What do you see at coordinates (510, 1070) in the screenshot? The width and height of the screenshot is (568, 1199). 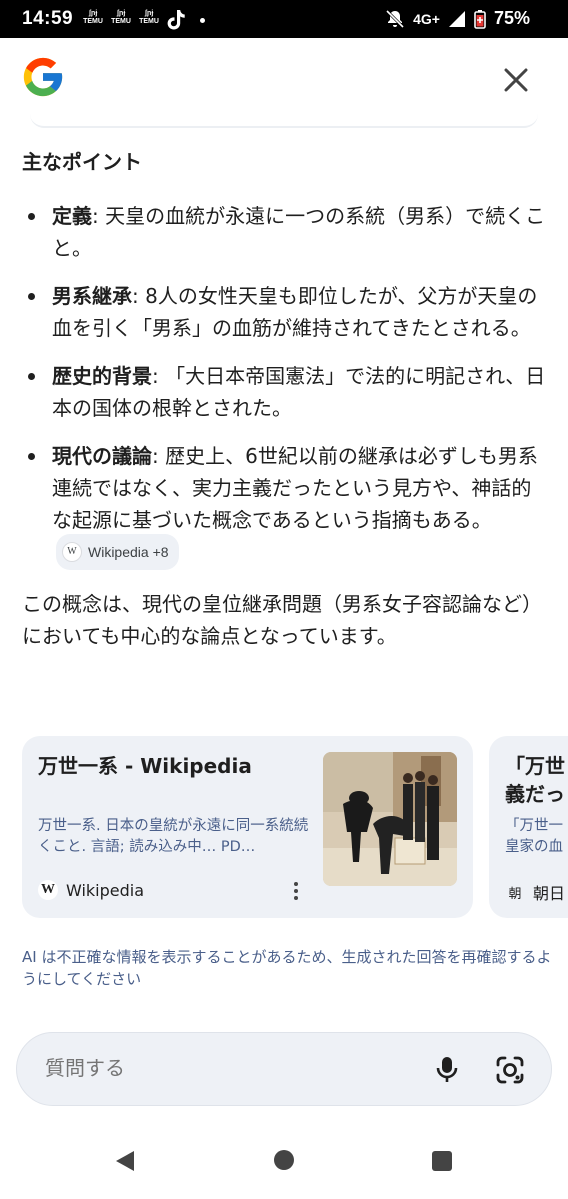 I see `google-lens-icon` at bounding box center [510, 1070].